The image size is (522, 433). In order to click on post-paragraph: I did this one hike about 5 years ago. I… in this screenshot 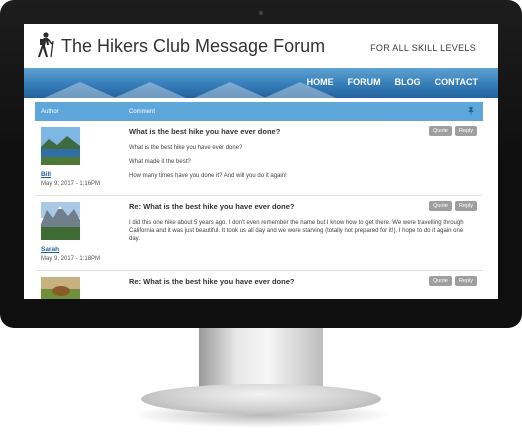, I will do `click(296, 231)`.